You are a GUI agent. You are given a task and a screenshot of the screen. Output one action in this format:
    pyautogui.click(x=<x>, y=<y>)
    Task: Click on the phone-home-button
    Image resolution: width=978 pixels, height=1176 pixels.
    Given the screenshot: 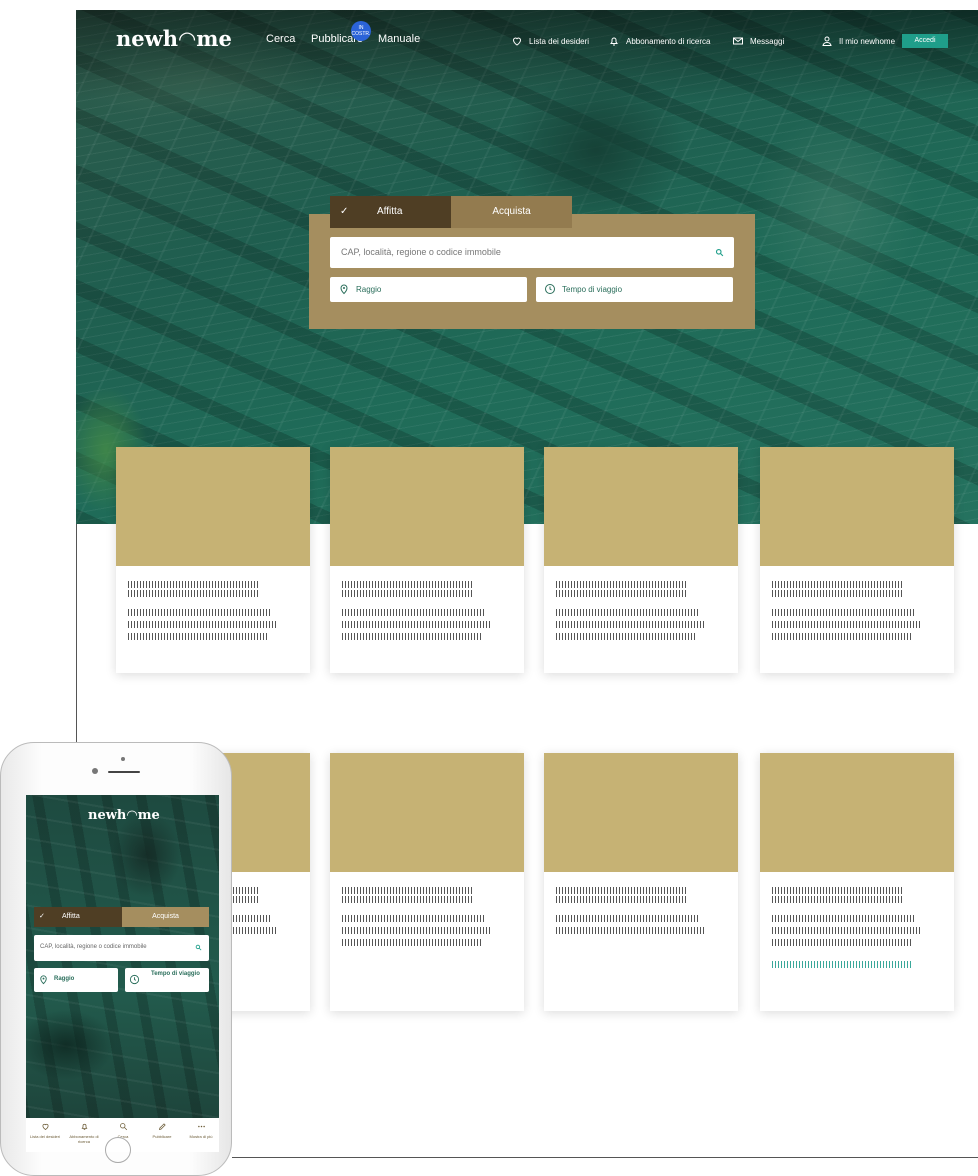 What is the action you would take?
    pyautogui.click(x=118, y=1150)
    